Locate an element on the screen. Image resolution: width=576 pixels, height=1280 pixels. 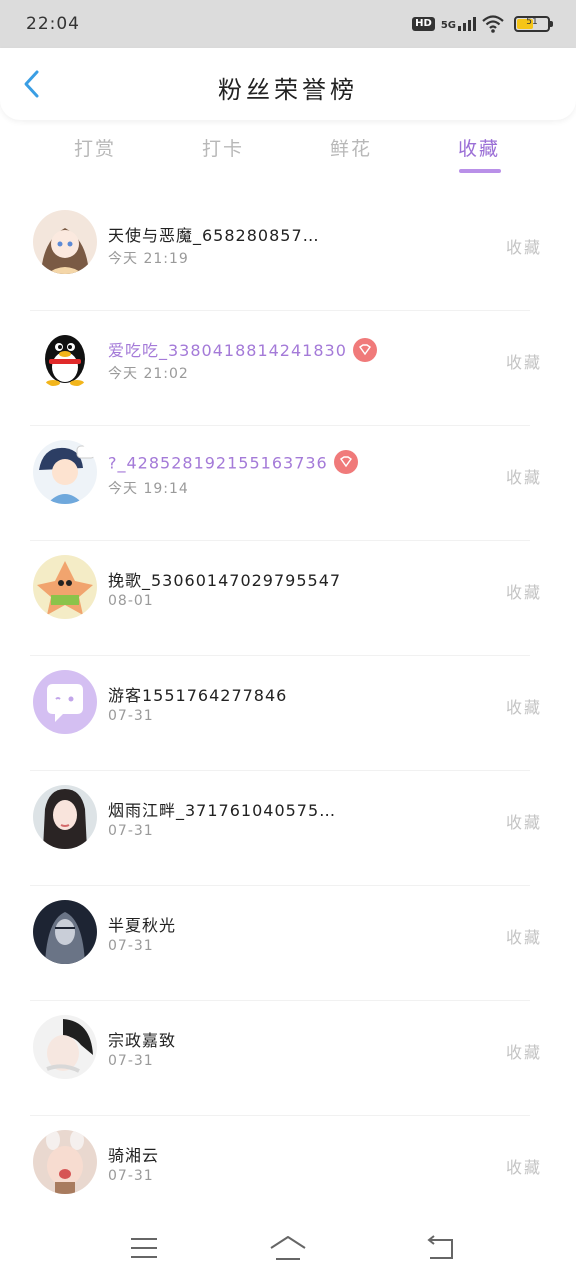
favorite-date: 今天 21:19 is located at coordinates (148, 259).